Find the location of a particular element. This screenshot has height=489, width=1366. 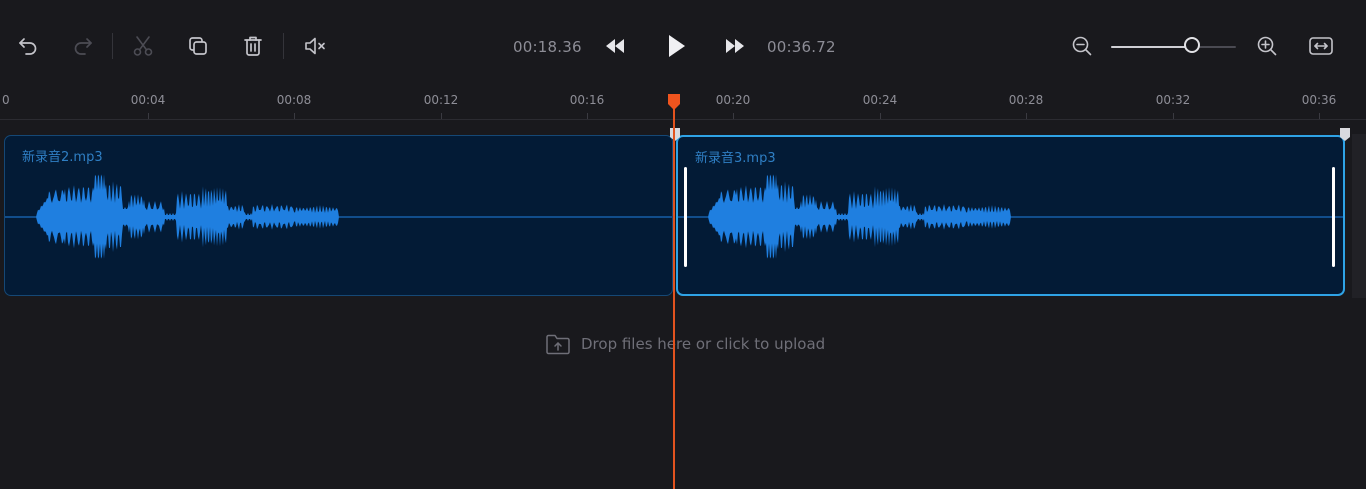

rewind-icon is located at coordinates (615, 46).